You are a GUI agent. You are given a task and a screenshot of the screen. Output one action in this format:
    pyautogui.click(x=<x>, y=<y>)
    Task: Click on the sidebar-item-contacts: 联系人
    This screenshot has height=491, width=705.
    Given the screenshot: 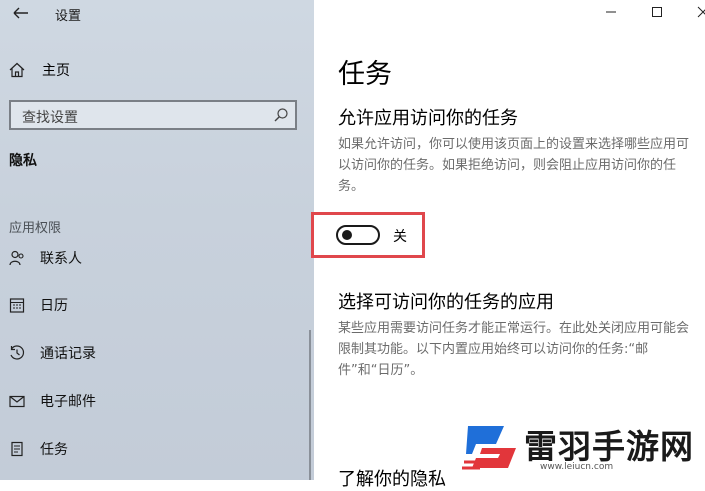 What is the action you would take?
    pyautogui.click(x=45, y=258)
    